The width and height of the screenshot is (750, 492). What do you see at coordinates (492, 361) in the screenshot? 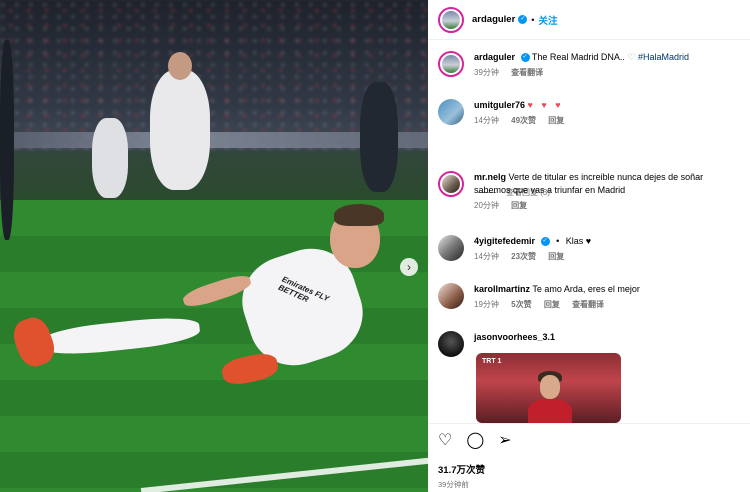
I see `trt-logo: TRT 1` at bounding box center [492, 361].